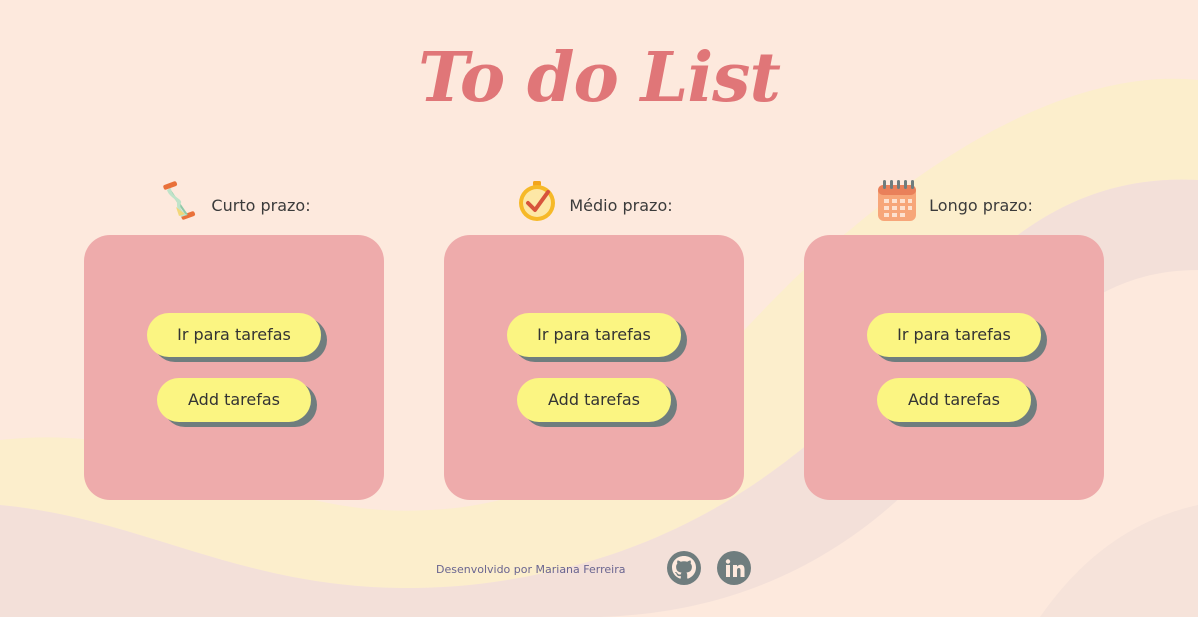  I want to click on column-header: Médio prazo:, so click(594, 201).